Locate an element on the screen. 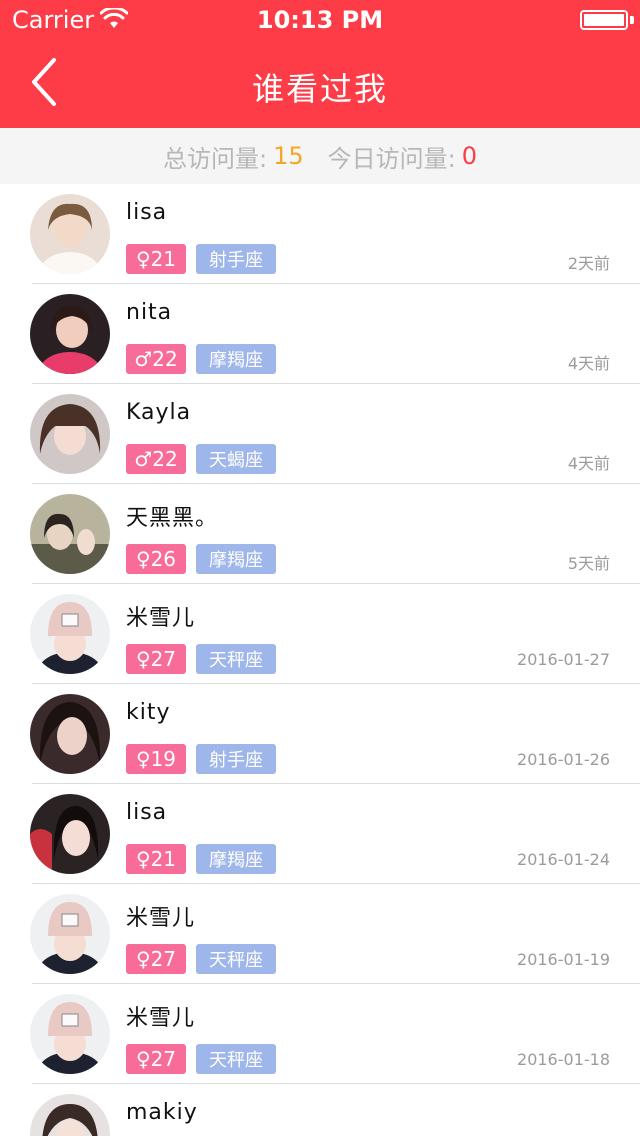  visitor-name: kity is located at coordinates (148, 712).